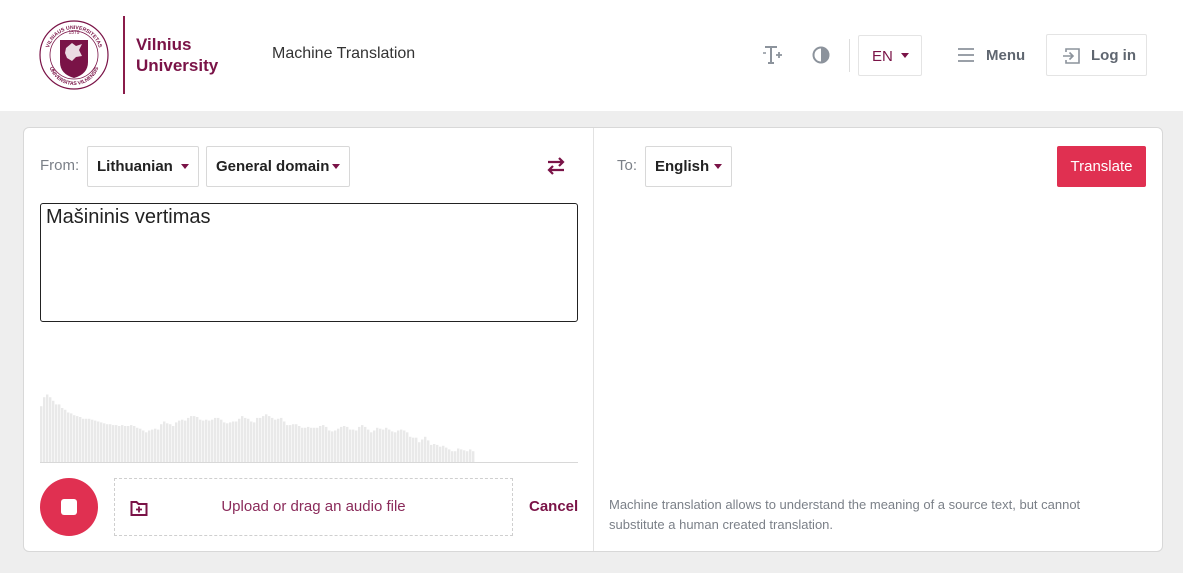 The height and width of the screenshot is (573, 1183). Describe the element at coordinates (992, 55) in the screenshot. I see `menu-button: Menu` at that location.